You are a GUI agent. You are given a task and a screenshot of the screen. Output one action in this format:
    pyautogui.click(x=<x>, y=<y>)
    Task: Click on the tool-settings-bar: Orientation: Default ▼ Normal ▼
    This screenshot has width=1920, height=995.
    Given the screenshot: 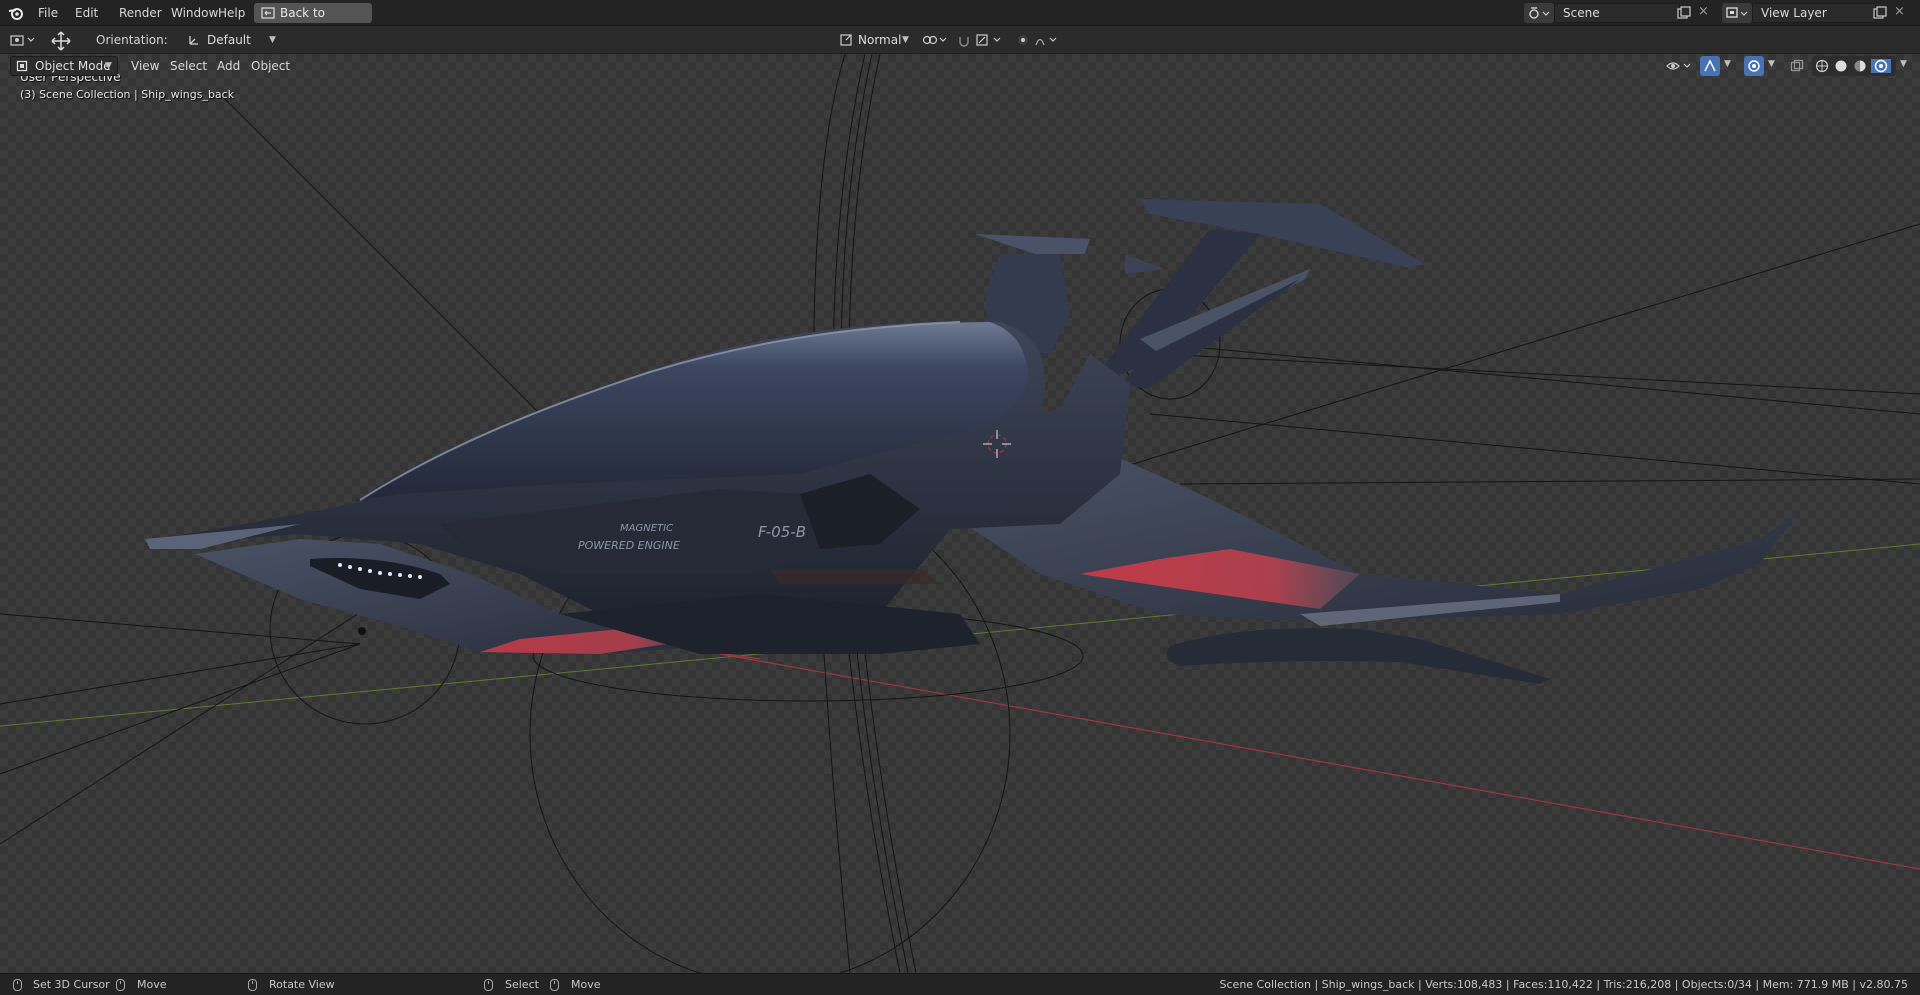 What is the action you would take?
    pyautogui.click(x=960, y=40)
    